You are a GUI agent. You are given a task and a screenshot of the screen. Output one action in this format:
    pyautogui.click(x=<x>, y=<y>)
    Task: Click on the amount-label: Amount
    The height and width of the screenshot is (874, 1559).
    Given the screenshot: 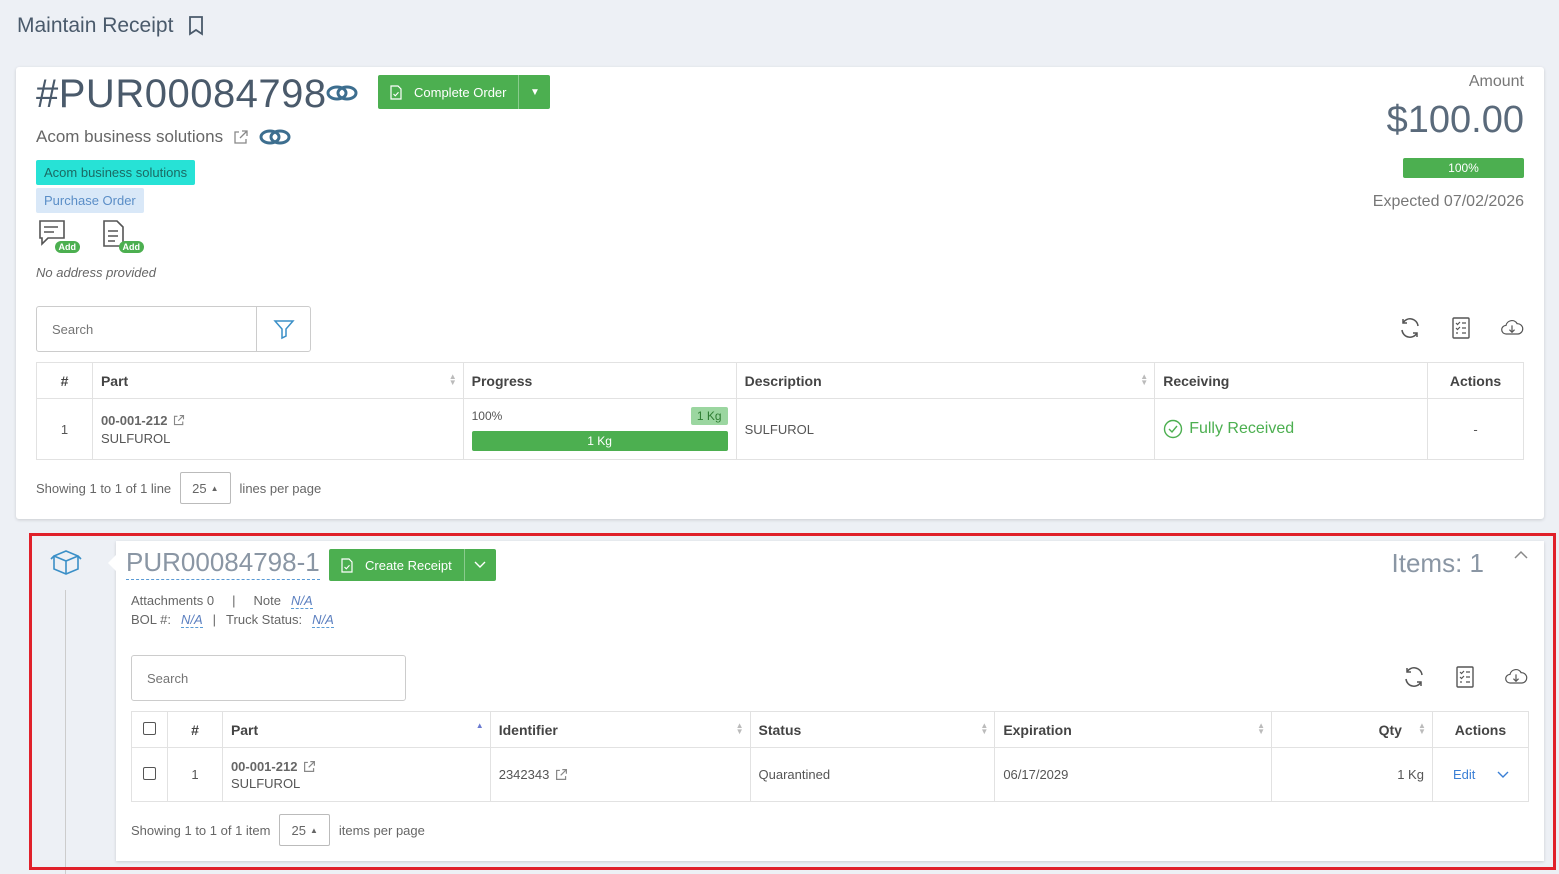 What is the action you would take?
    pyautogui.click(x=1496, y=81)
    